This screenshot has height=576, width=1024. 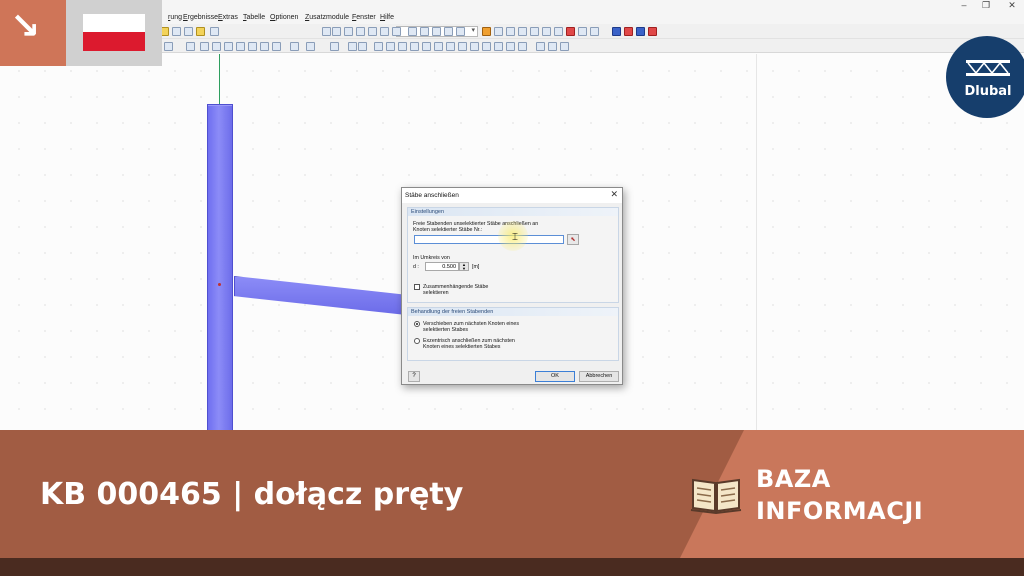 What do you see at coordinates (175, 17) in the screenshot?
I see `menu-item-berechnung: rung` at bounding box center [175, 17].